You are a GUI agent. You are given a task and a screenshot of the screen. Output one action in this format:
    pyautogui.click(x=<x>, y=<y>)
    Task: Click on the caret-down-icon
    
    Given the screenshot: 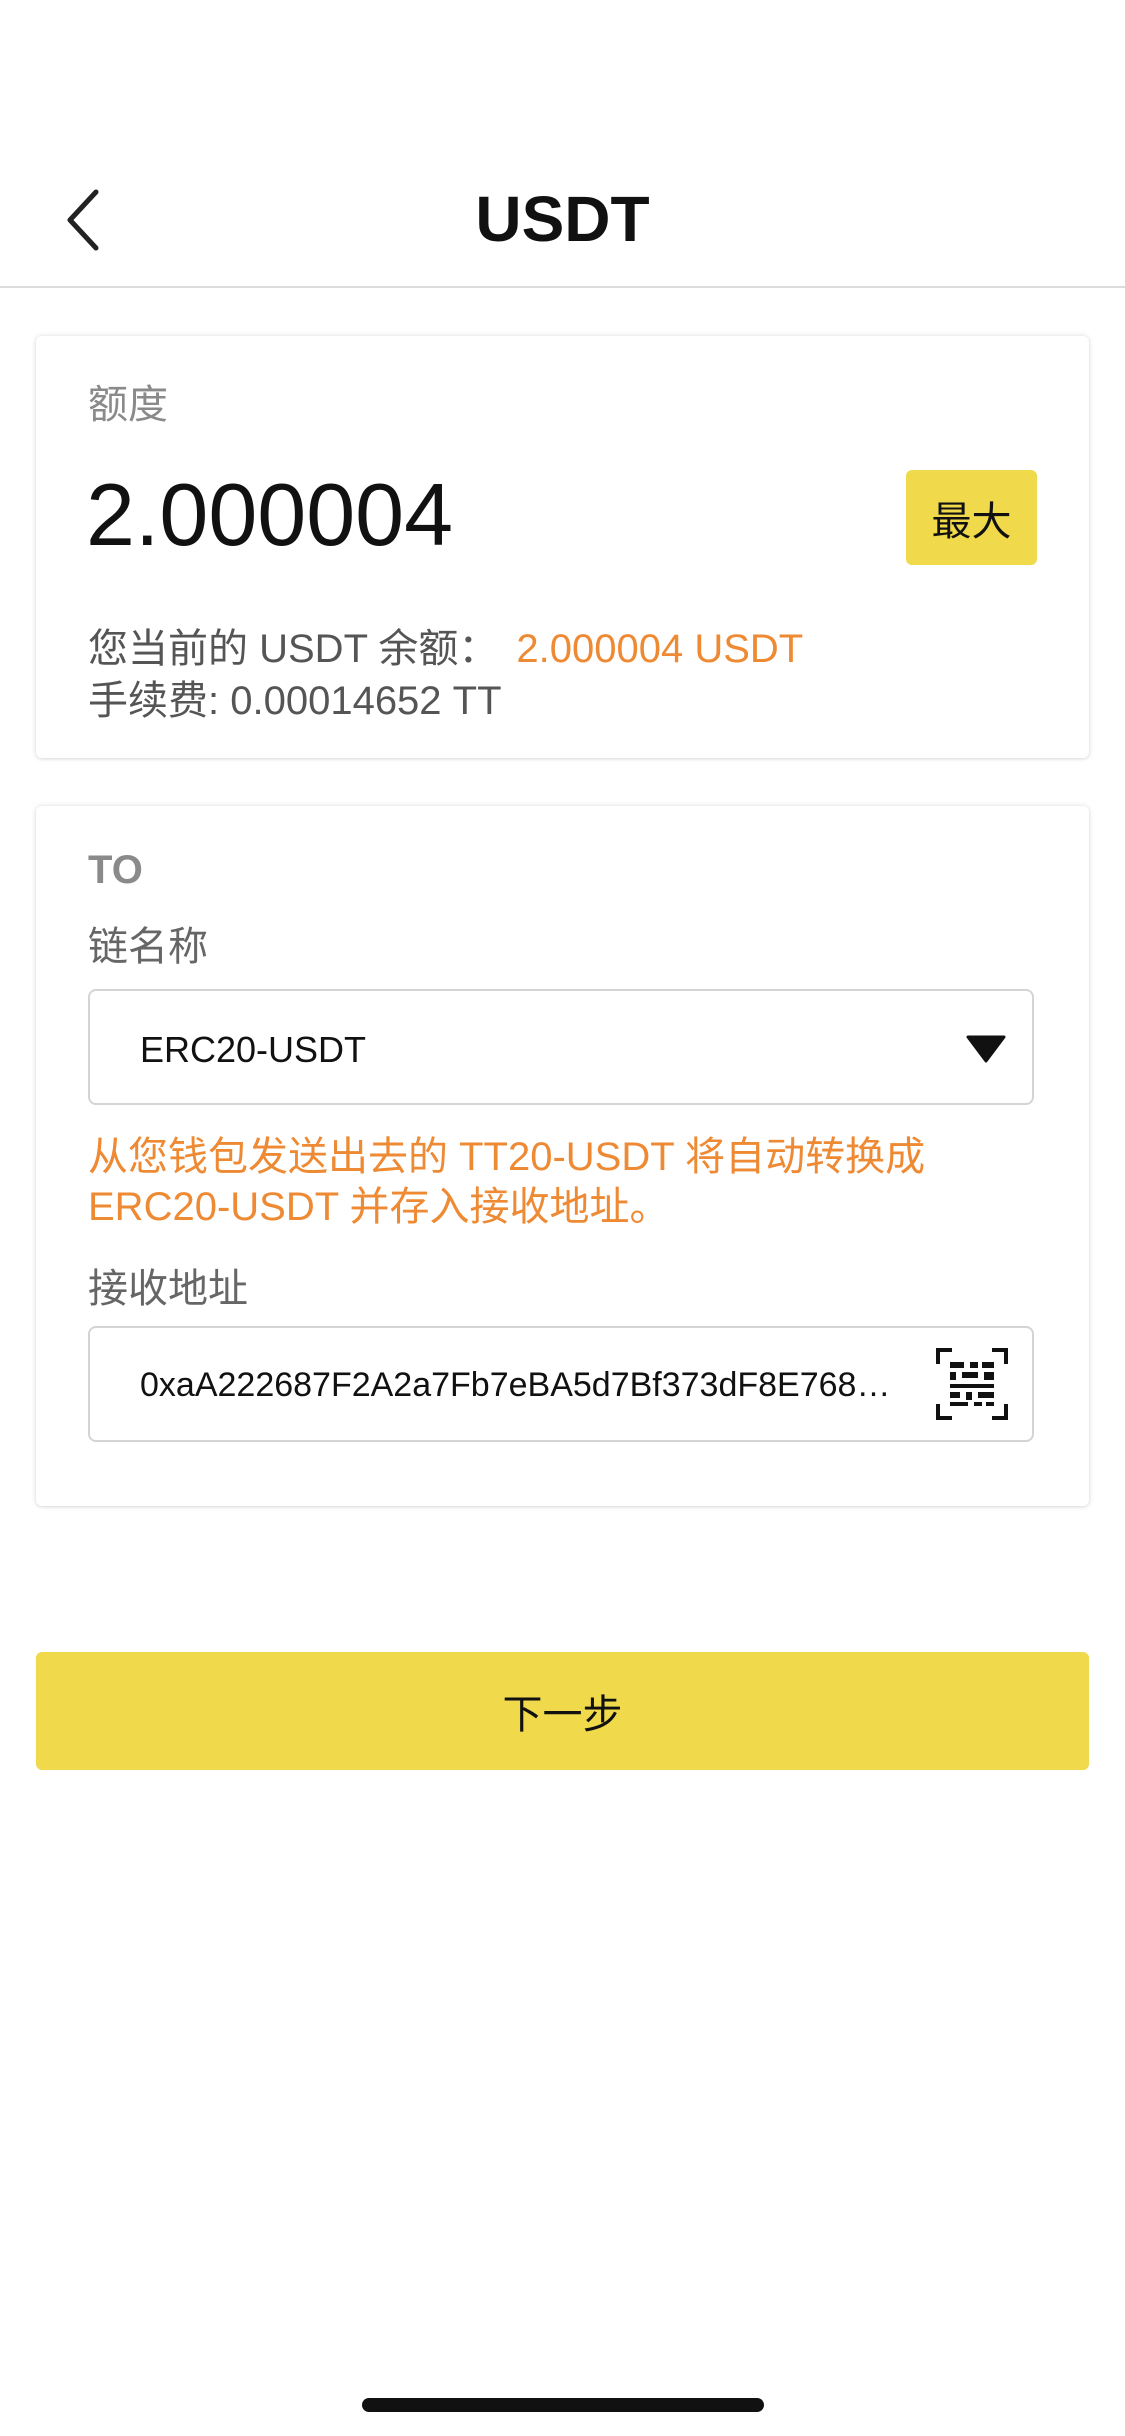 What is the action you would take?
    pyautogui.click(x=986, y=1049)
    